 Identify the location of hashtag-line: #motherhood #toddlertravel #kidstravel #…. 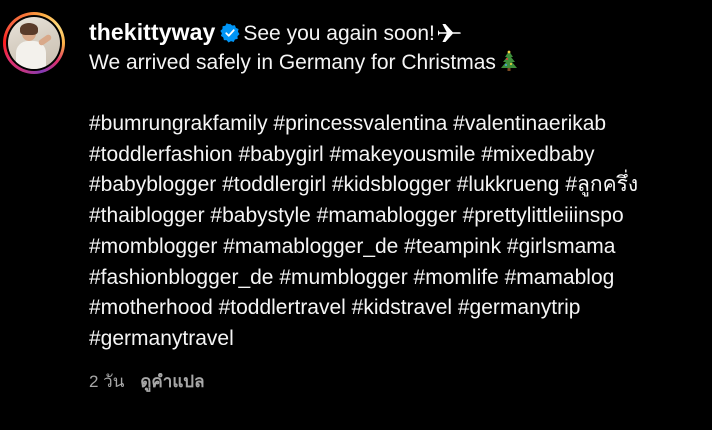
(400, 308).